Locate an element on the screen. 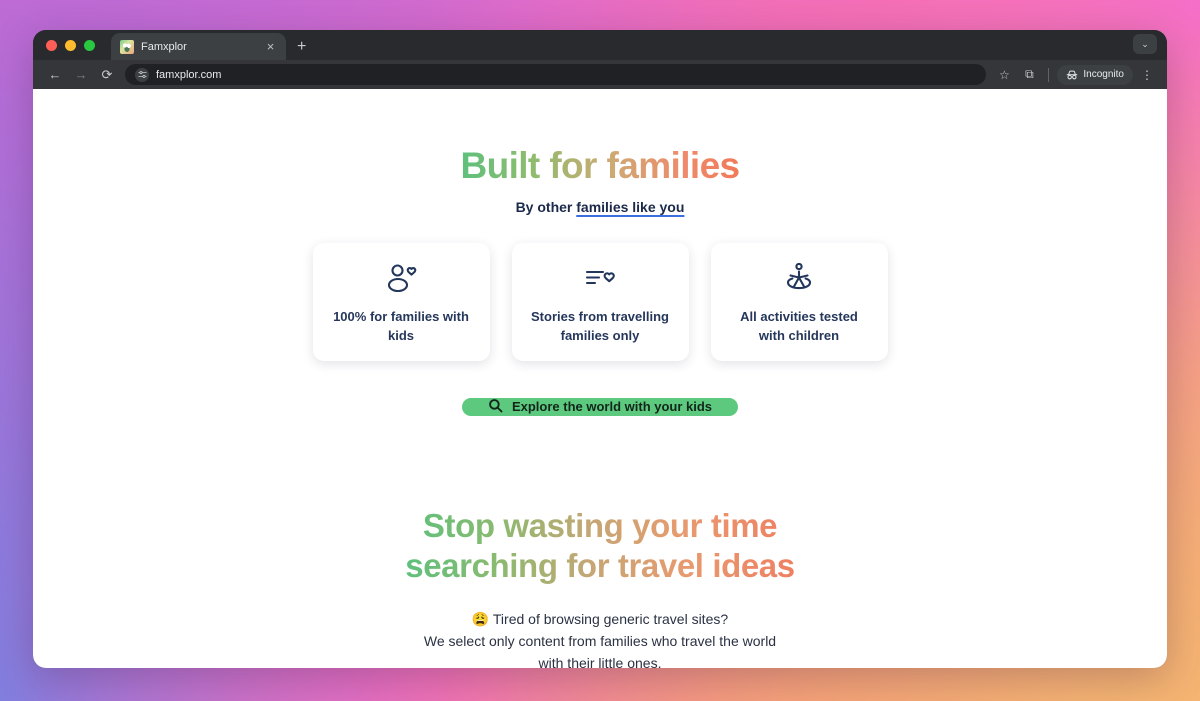  window-traffic-lights is located at coordinates (78, 45).